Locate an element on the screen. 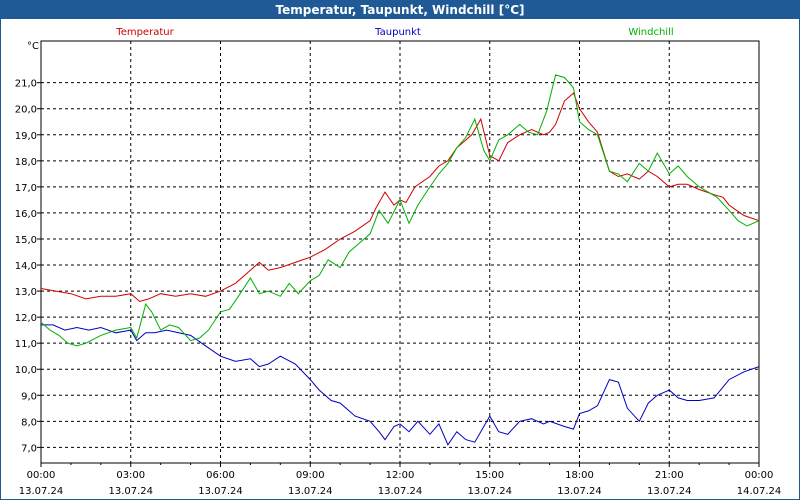  y-tick-label: 21,0 is located at coordinates (26, 84).